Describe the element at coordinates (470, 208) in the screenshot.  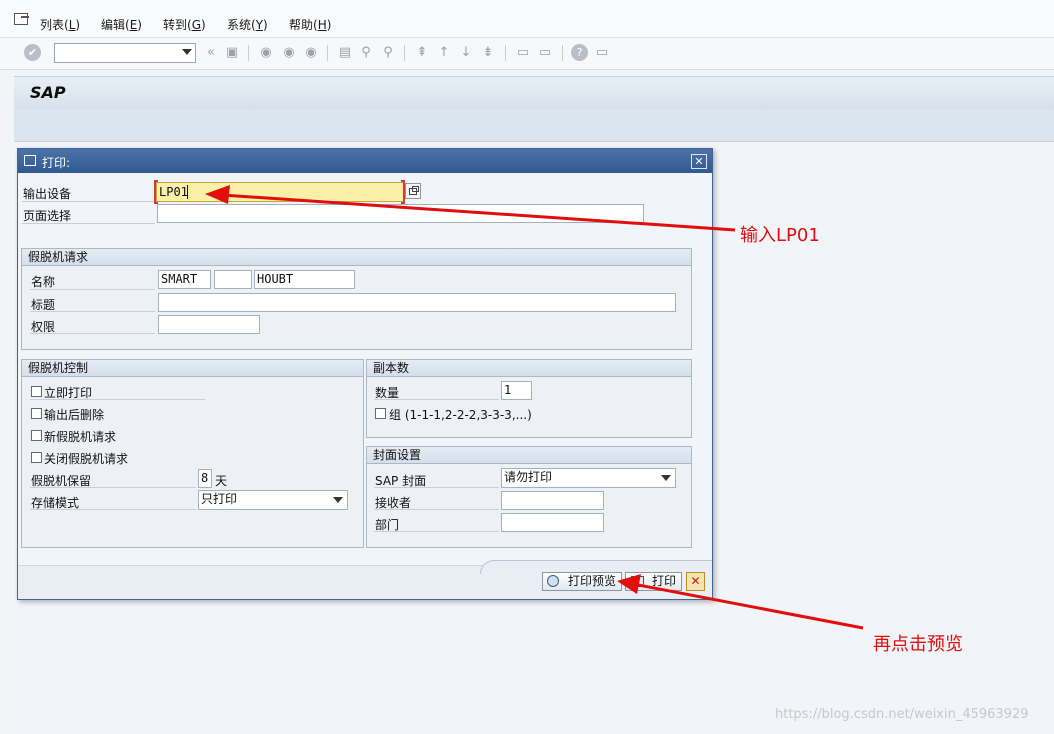
I see `arrow-to-output-device` at that location.